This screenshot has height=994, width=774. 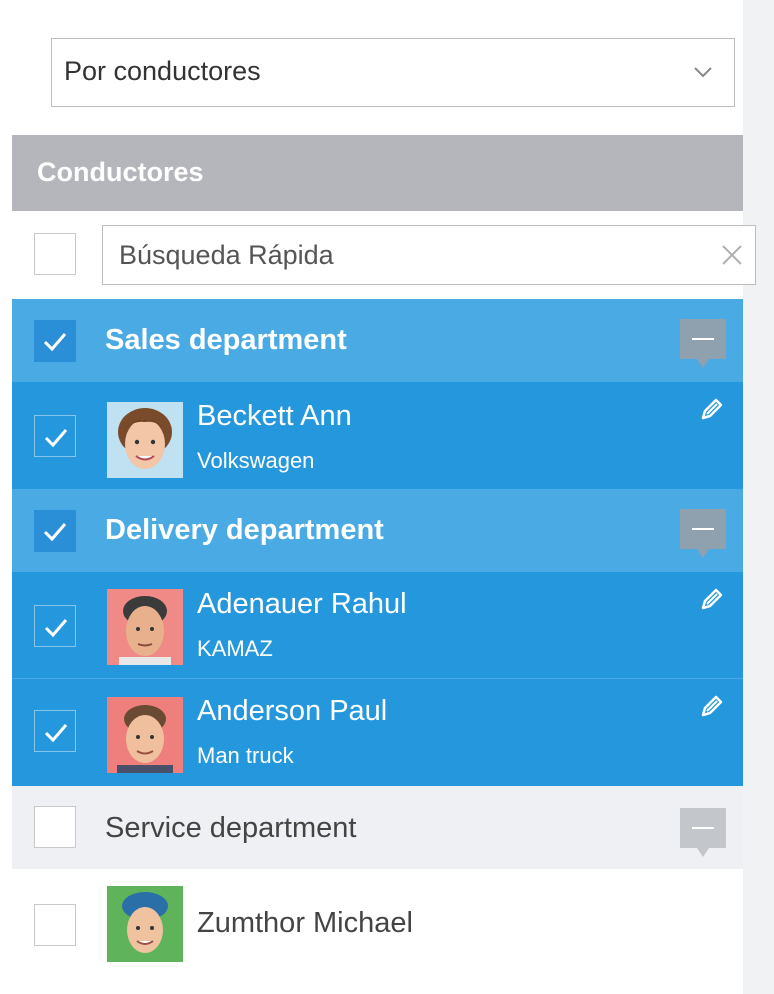 What do you see at coordinates (231, 828) in the screenshot?
I see `group-label: Service department` at bounding box center [231, 828].